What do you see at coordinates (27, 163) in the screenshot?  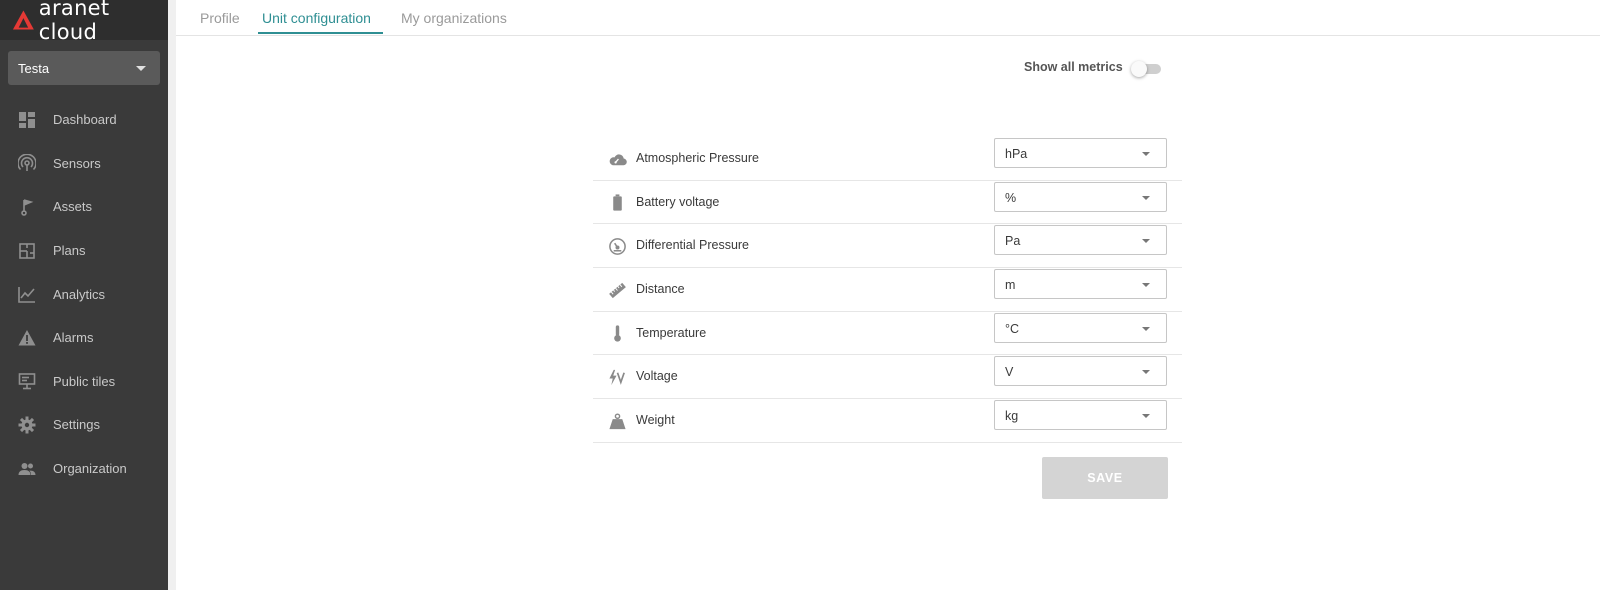 I see `sensors-icon` at bounding box center [27, 163].